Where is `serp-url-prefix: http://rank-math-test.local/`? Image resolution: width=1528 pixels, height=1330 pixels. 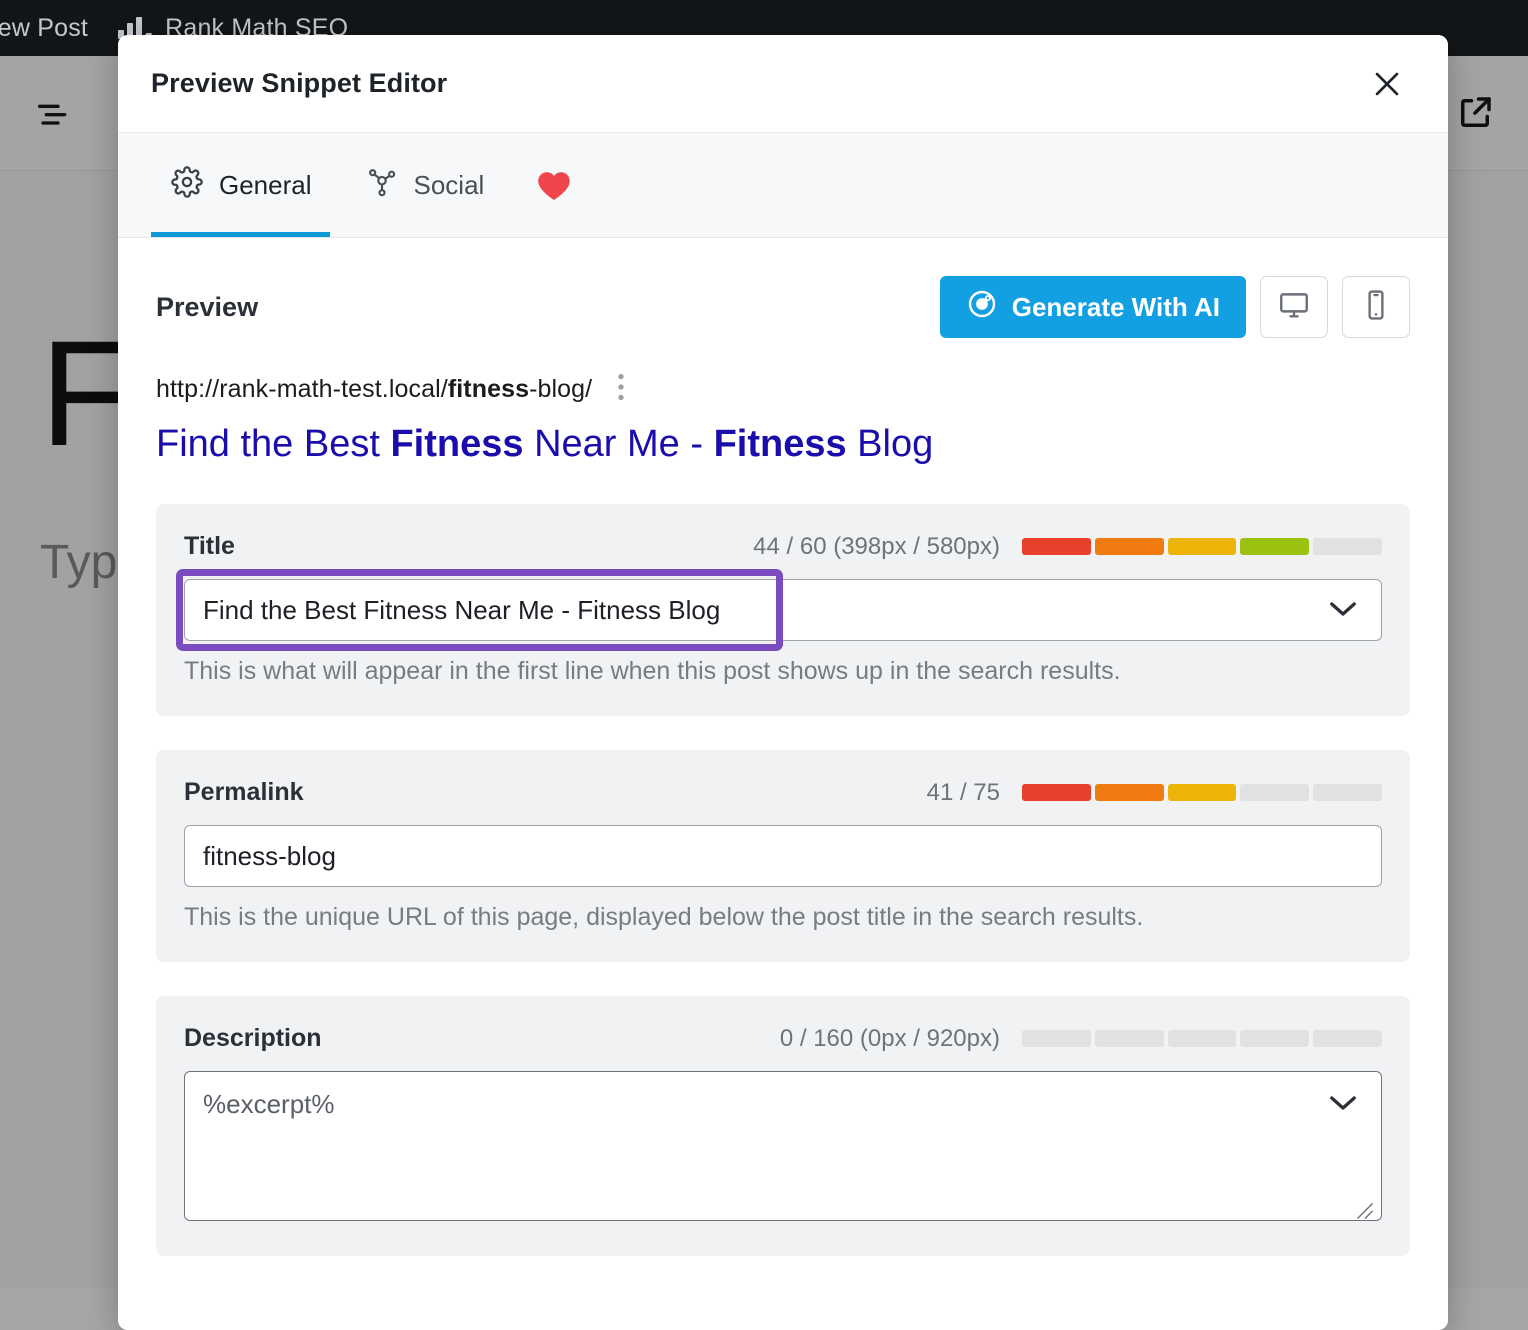 serp-url-prefix: http://rank-math-test.local/ is located at coordinates (302, 389).